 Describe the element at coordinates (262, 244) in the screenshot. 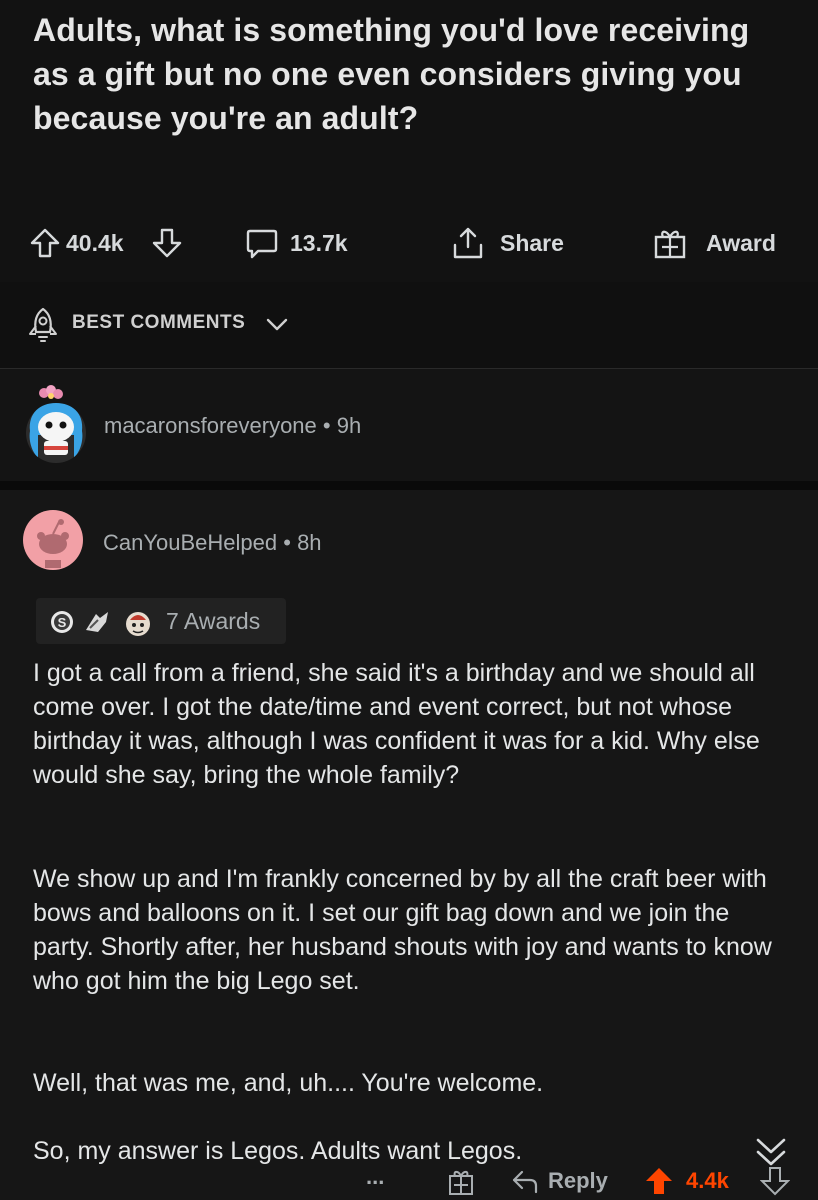

I see `comment-icon` at that location.